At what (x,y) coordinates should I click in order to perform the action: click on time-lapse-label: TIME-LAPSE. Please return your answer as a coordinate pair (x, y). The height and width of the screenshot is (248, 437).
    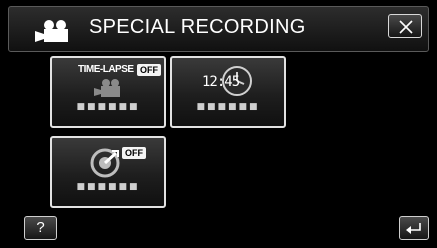
    Looking at the image, I should click on (106, 69).